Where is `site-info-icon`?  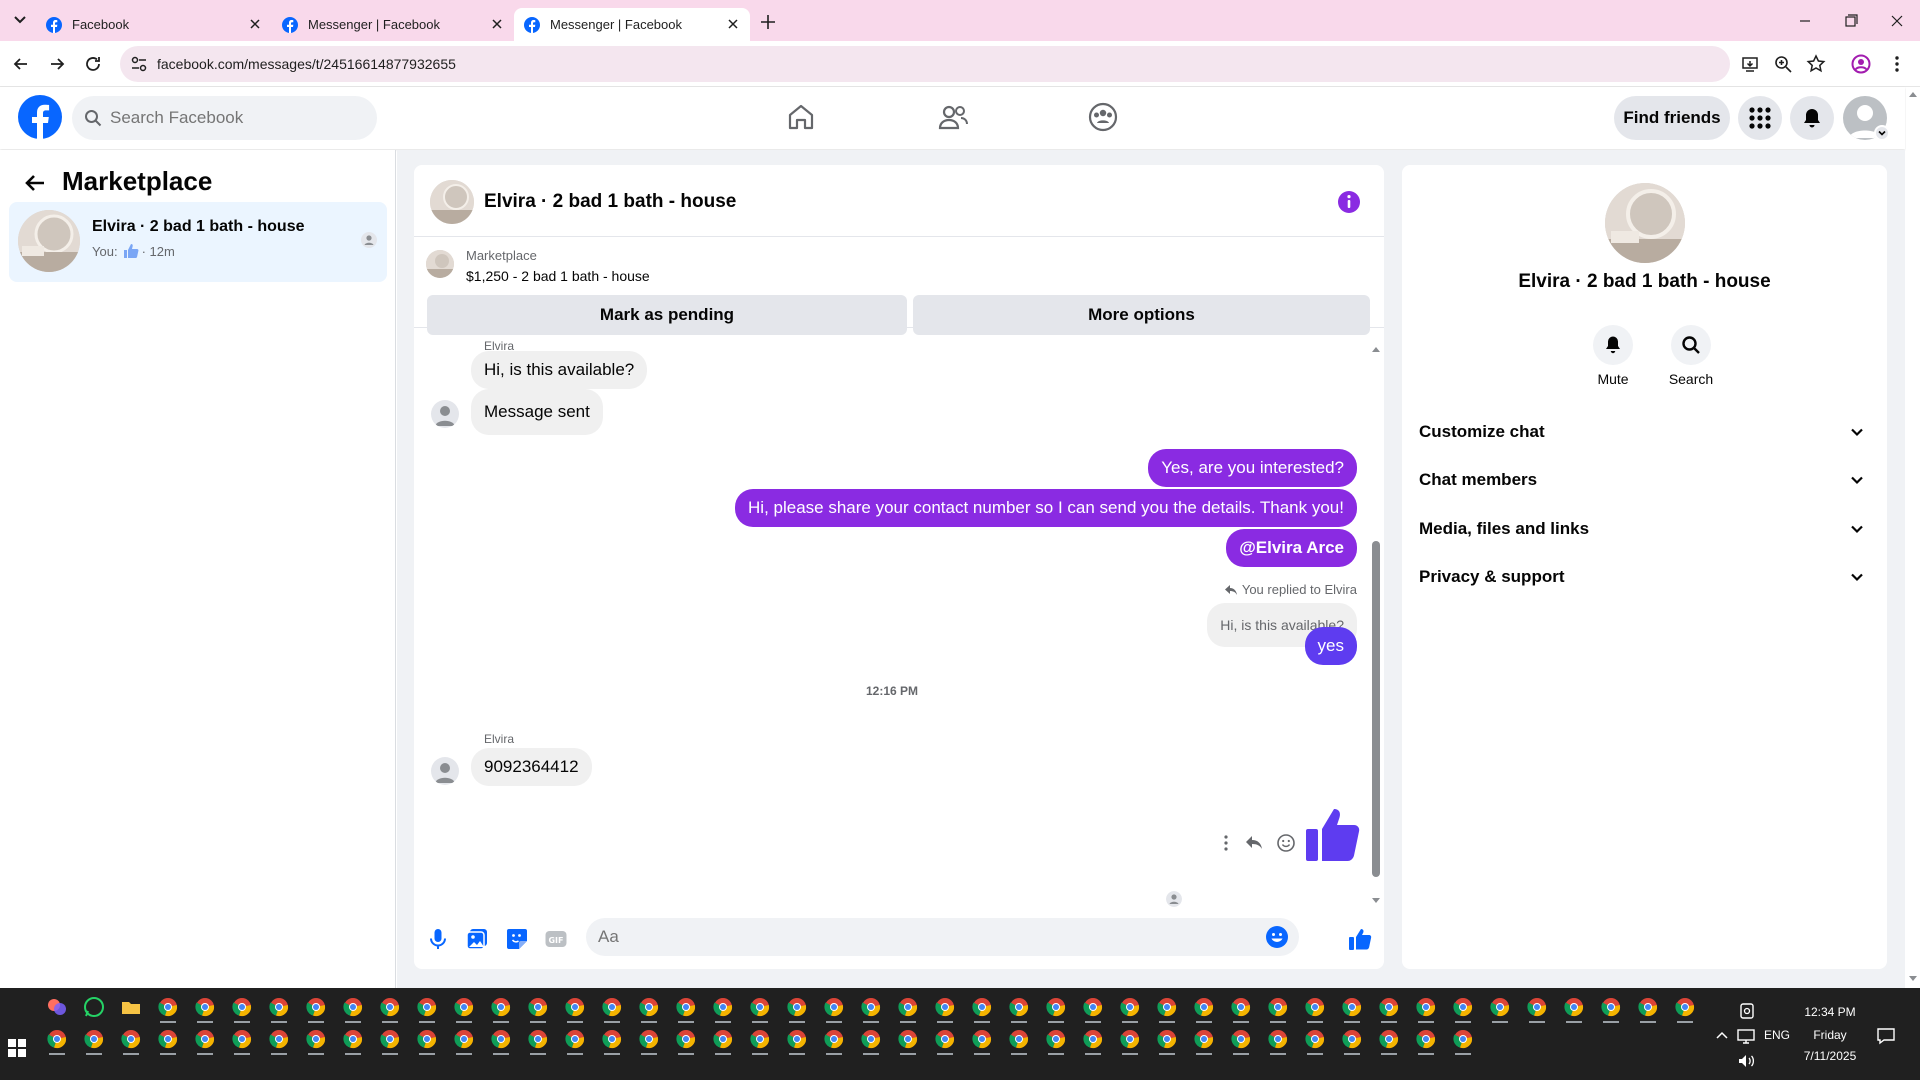
site-info-icon is located at coordinates (139, 64).